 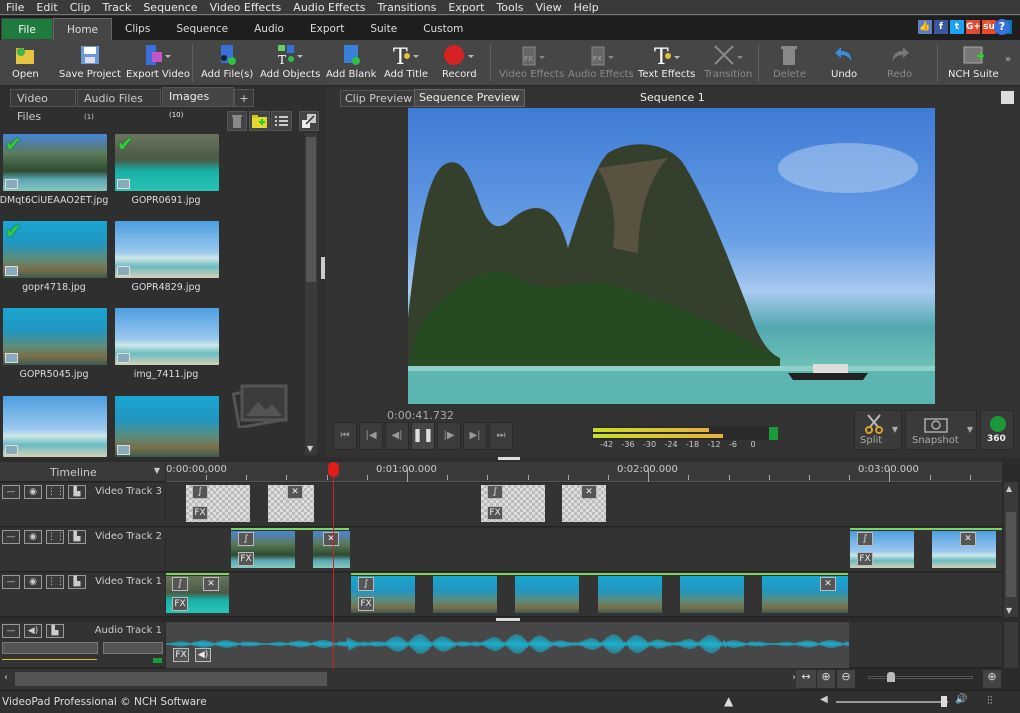 I want to click on thumbs-up-icon: 👍, so click(x=925, y=27).